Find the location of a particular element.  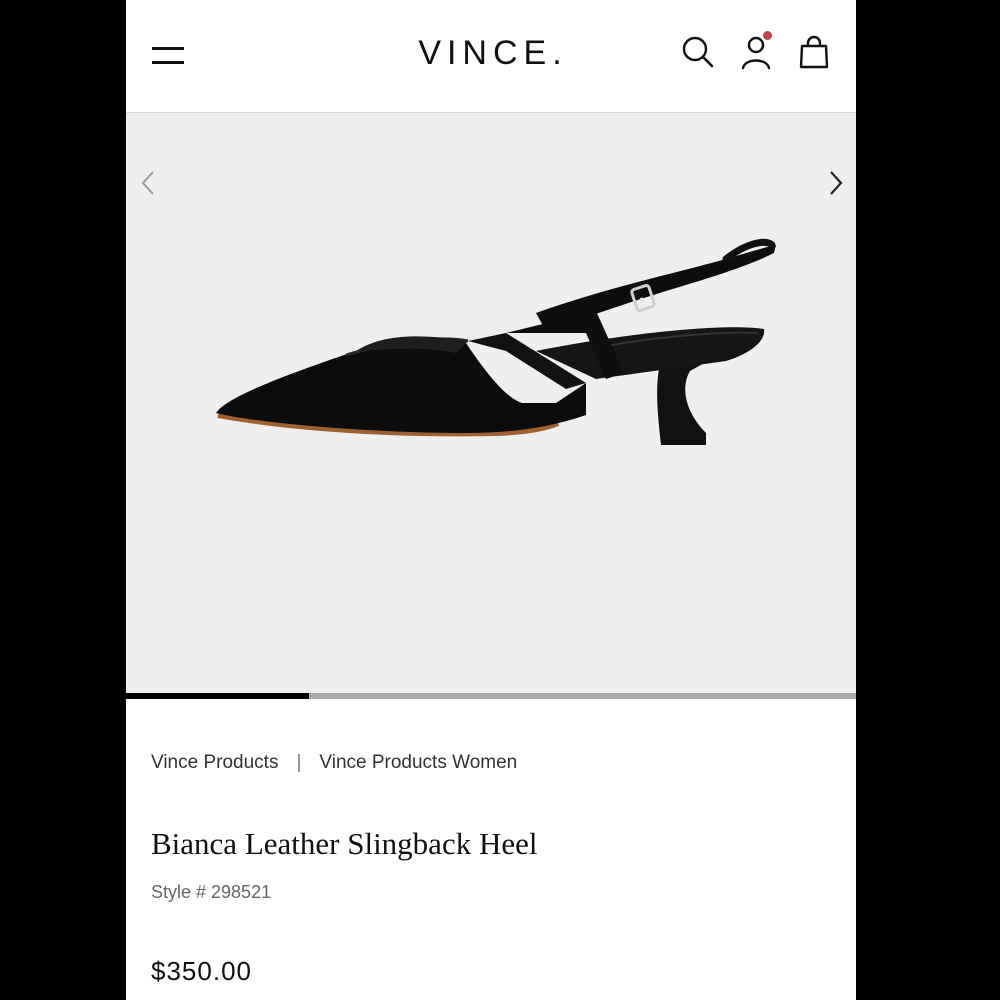

product-image is located at coordinates (496, 341).